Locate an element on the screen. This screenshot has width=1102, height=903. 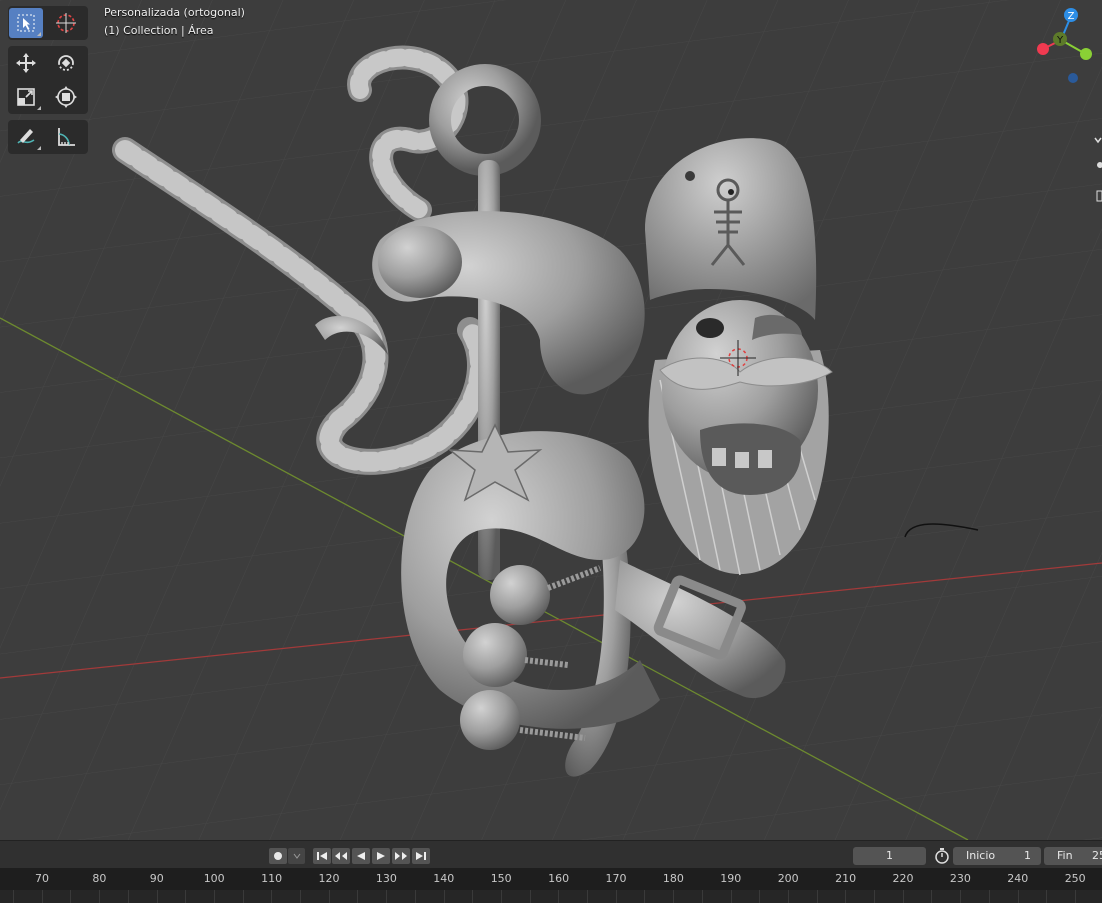
frame-tick-label: 220 is located at coordinates (903, 878).